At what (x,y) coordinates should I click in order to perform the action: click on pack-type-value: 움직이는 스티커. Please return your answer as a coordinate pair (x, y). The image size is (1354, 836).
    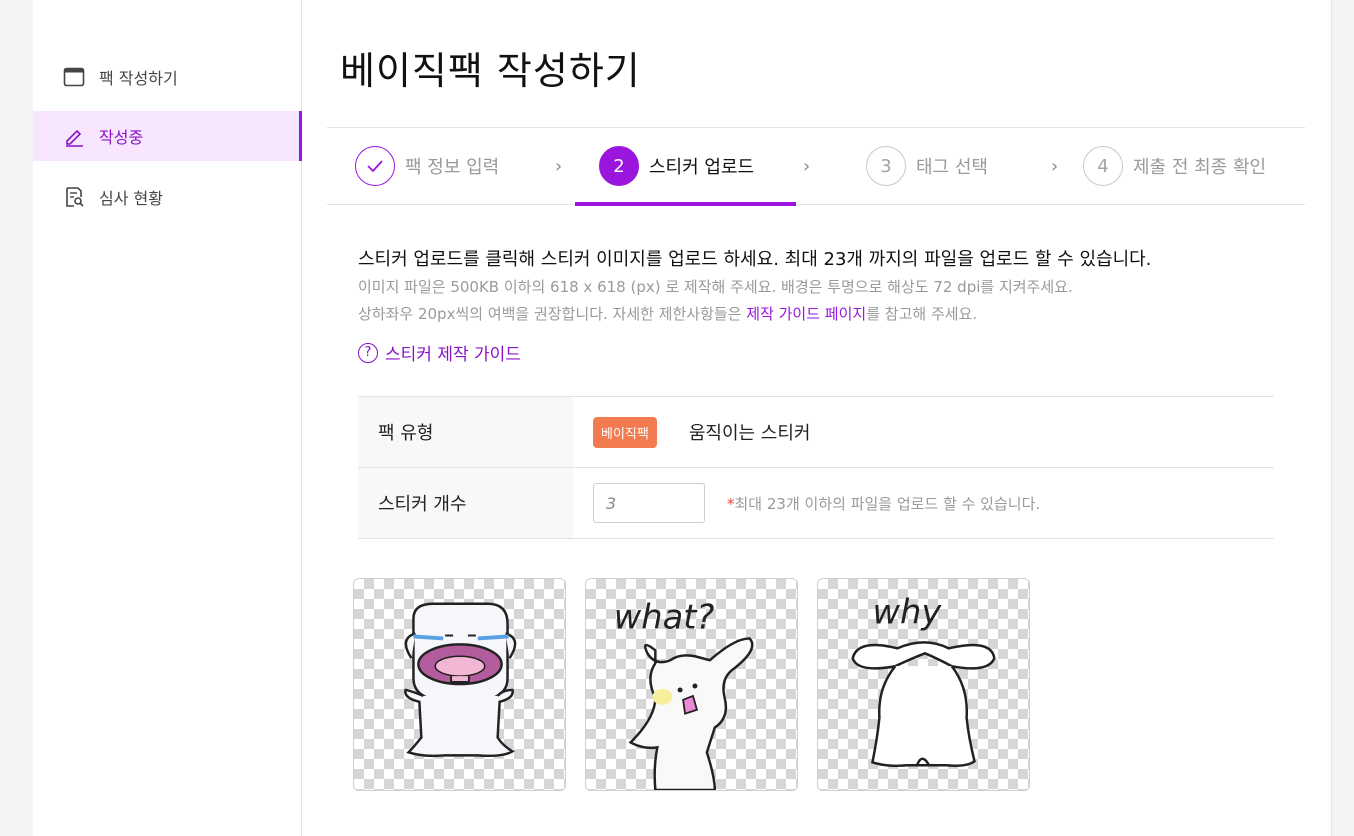
    Looking at the image, I should click on (749, 433).